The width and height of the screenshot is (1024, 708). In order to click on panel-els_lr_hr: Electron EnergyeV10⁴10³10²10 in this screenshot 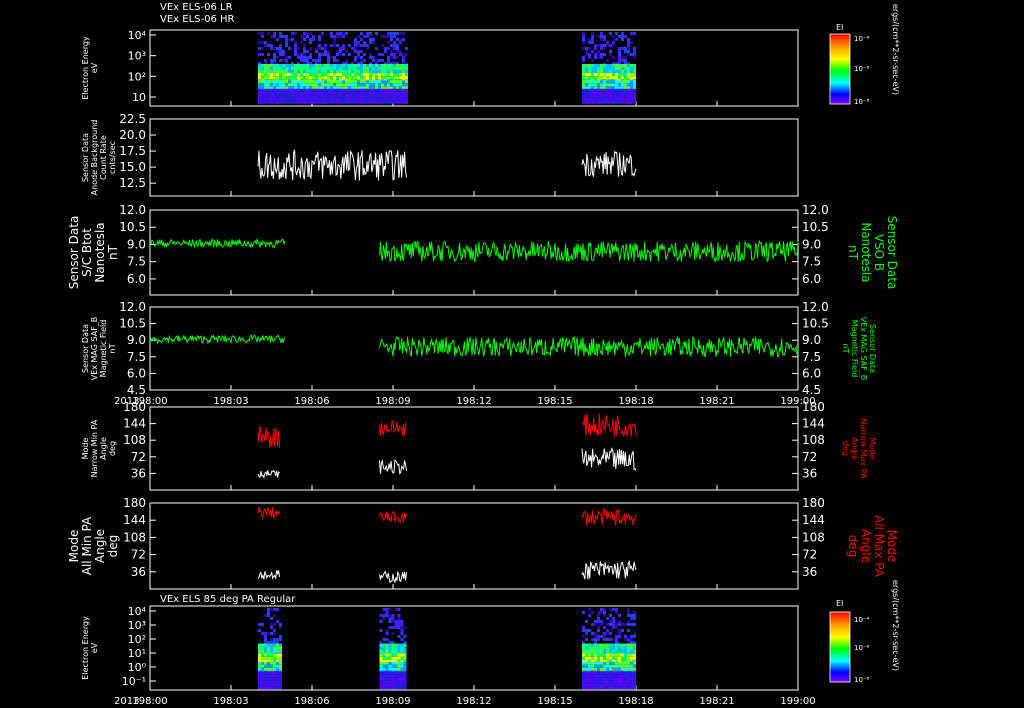, I will do `click(358, 66)`.